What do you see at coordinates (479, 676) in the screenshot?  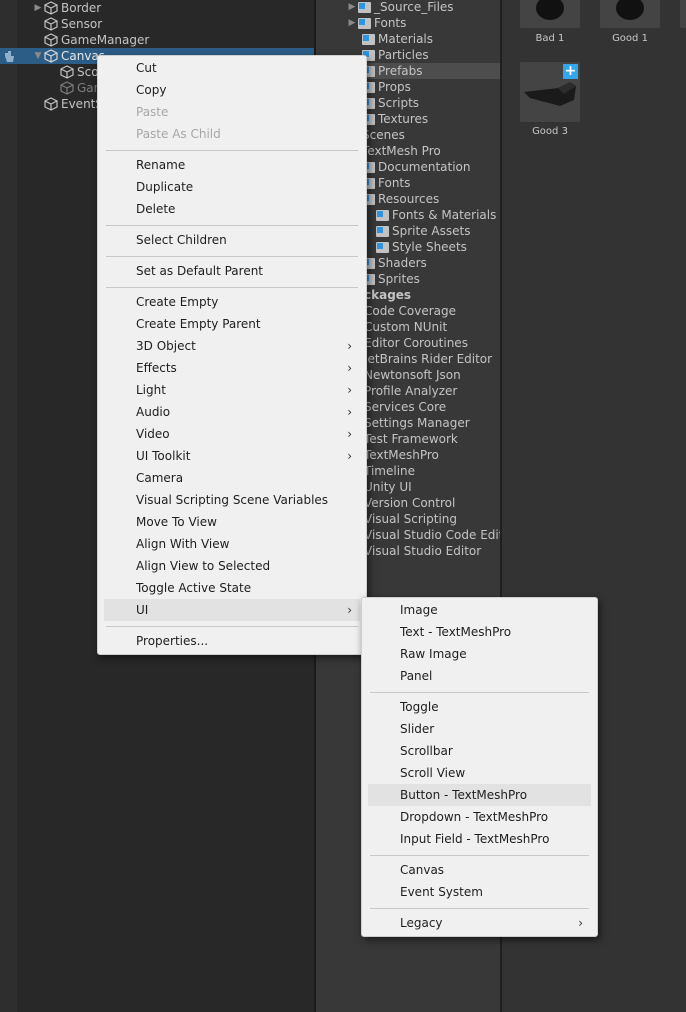 I see `submenu-item-panel: Panel` at bounding box center [479, 676].